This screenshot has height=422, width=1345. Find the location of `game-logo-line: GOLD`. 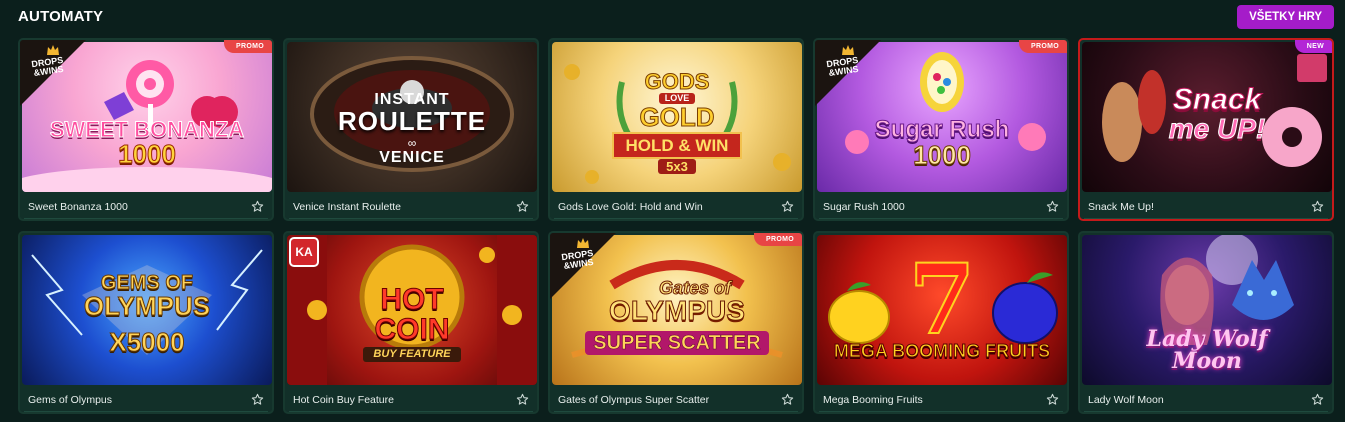

game-logo-line: GOLD is located at coordinates (677, 116).